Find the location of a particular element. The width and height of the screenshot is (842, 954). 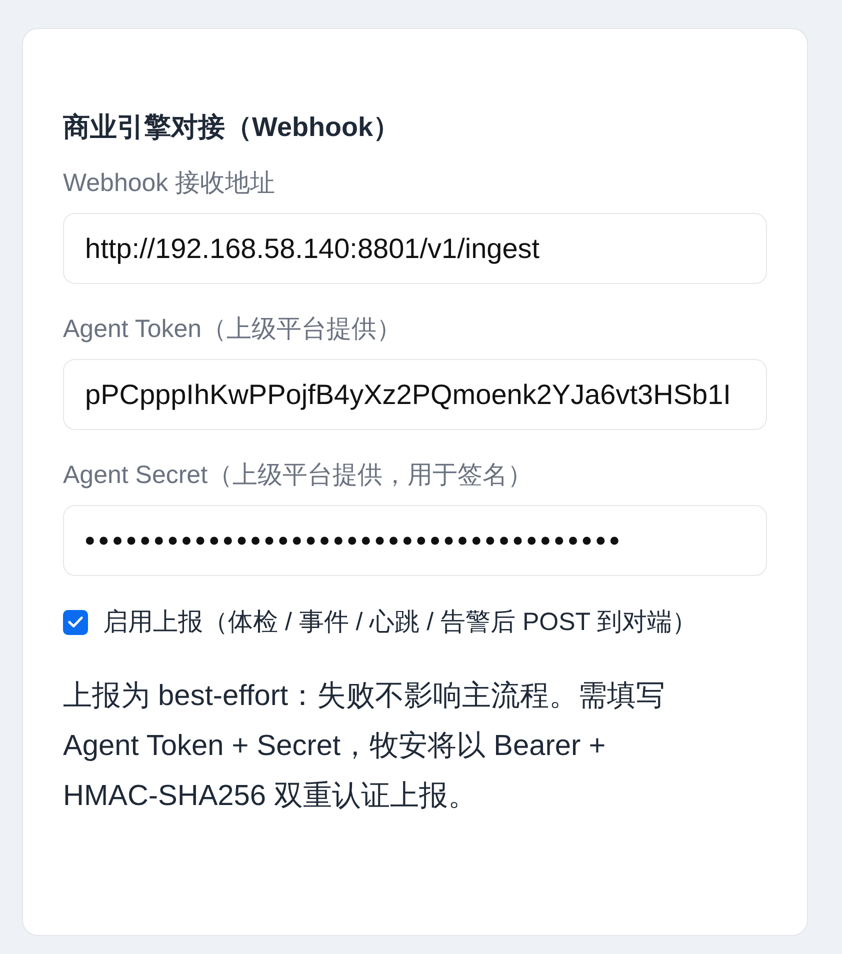

help-text: 上报为 best-effort：失败不影响主流程。需填写 Agent Token + Secret，牧安将以 Bearer + HMAC-SHA256 双重认证上报。 is located at coordinates (364, 746).